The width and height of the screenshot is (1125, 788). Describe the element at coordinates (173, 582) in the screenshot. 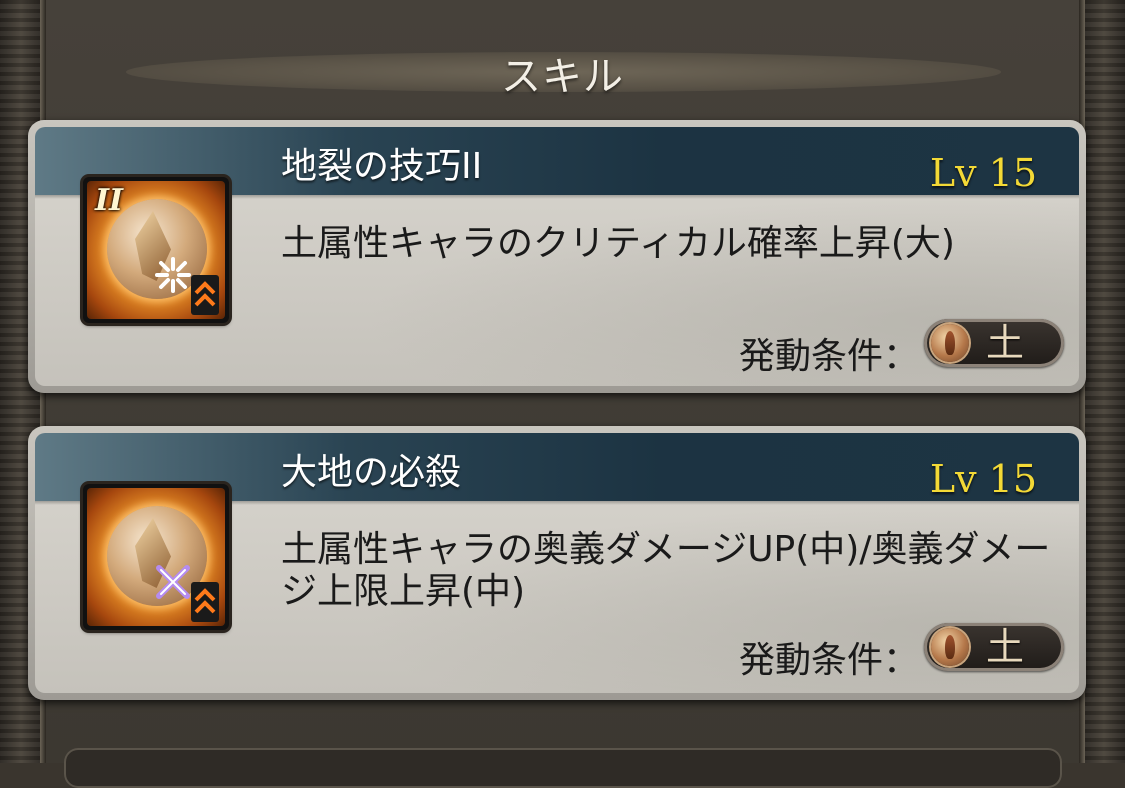

I see `crossed-swords-icon` at that location.